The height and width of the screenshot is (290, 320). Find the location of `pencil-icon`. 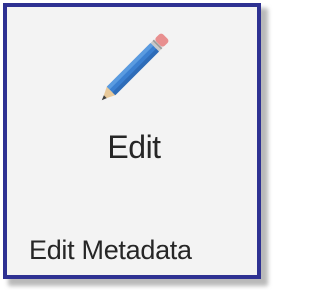

pencil-icon is located at coordinates (135, 67).